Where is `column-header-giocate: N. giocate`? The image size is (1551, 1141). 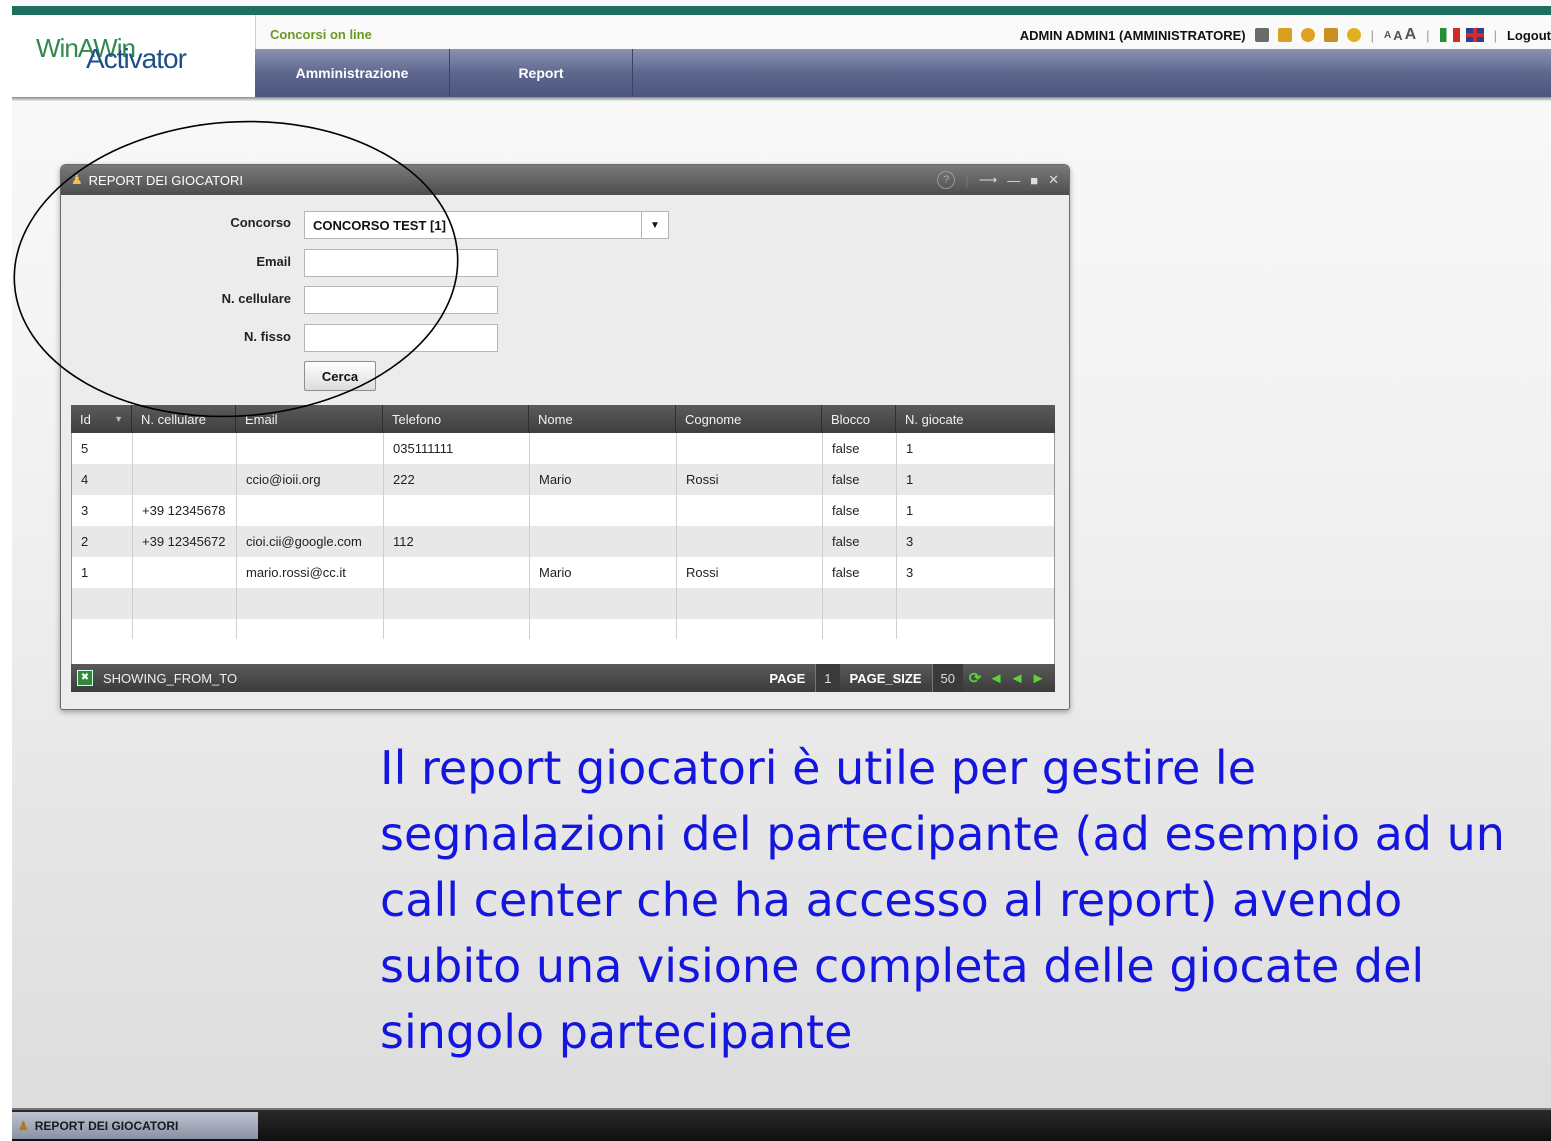 column-header-giocate: N. giocate is located at coordinates (975, 419).